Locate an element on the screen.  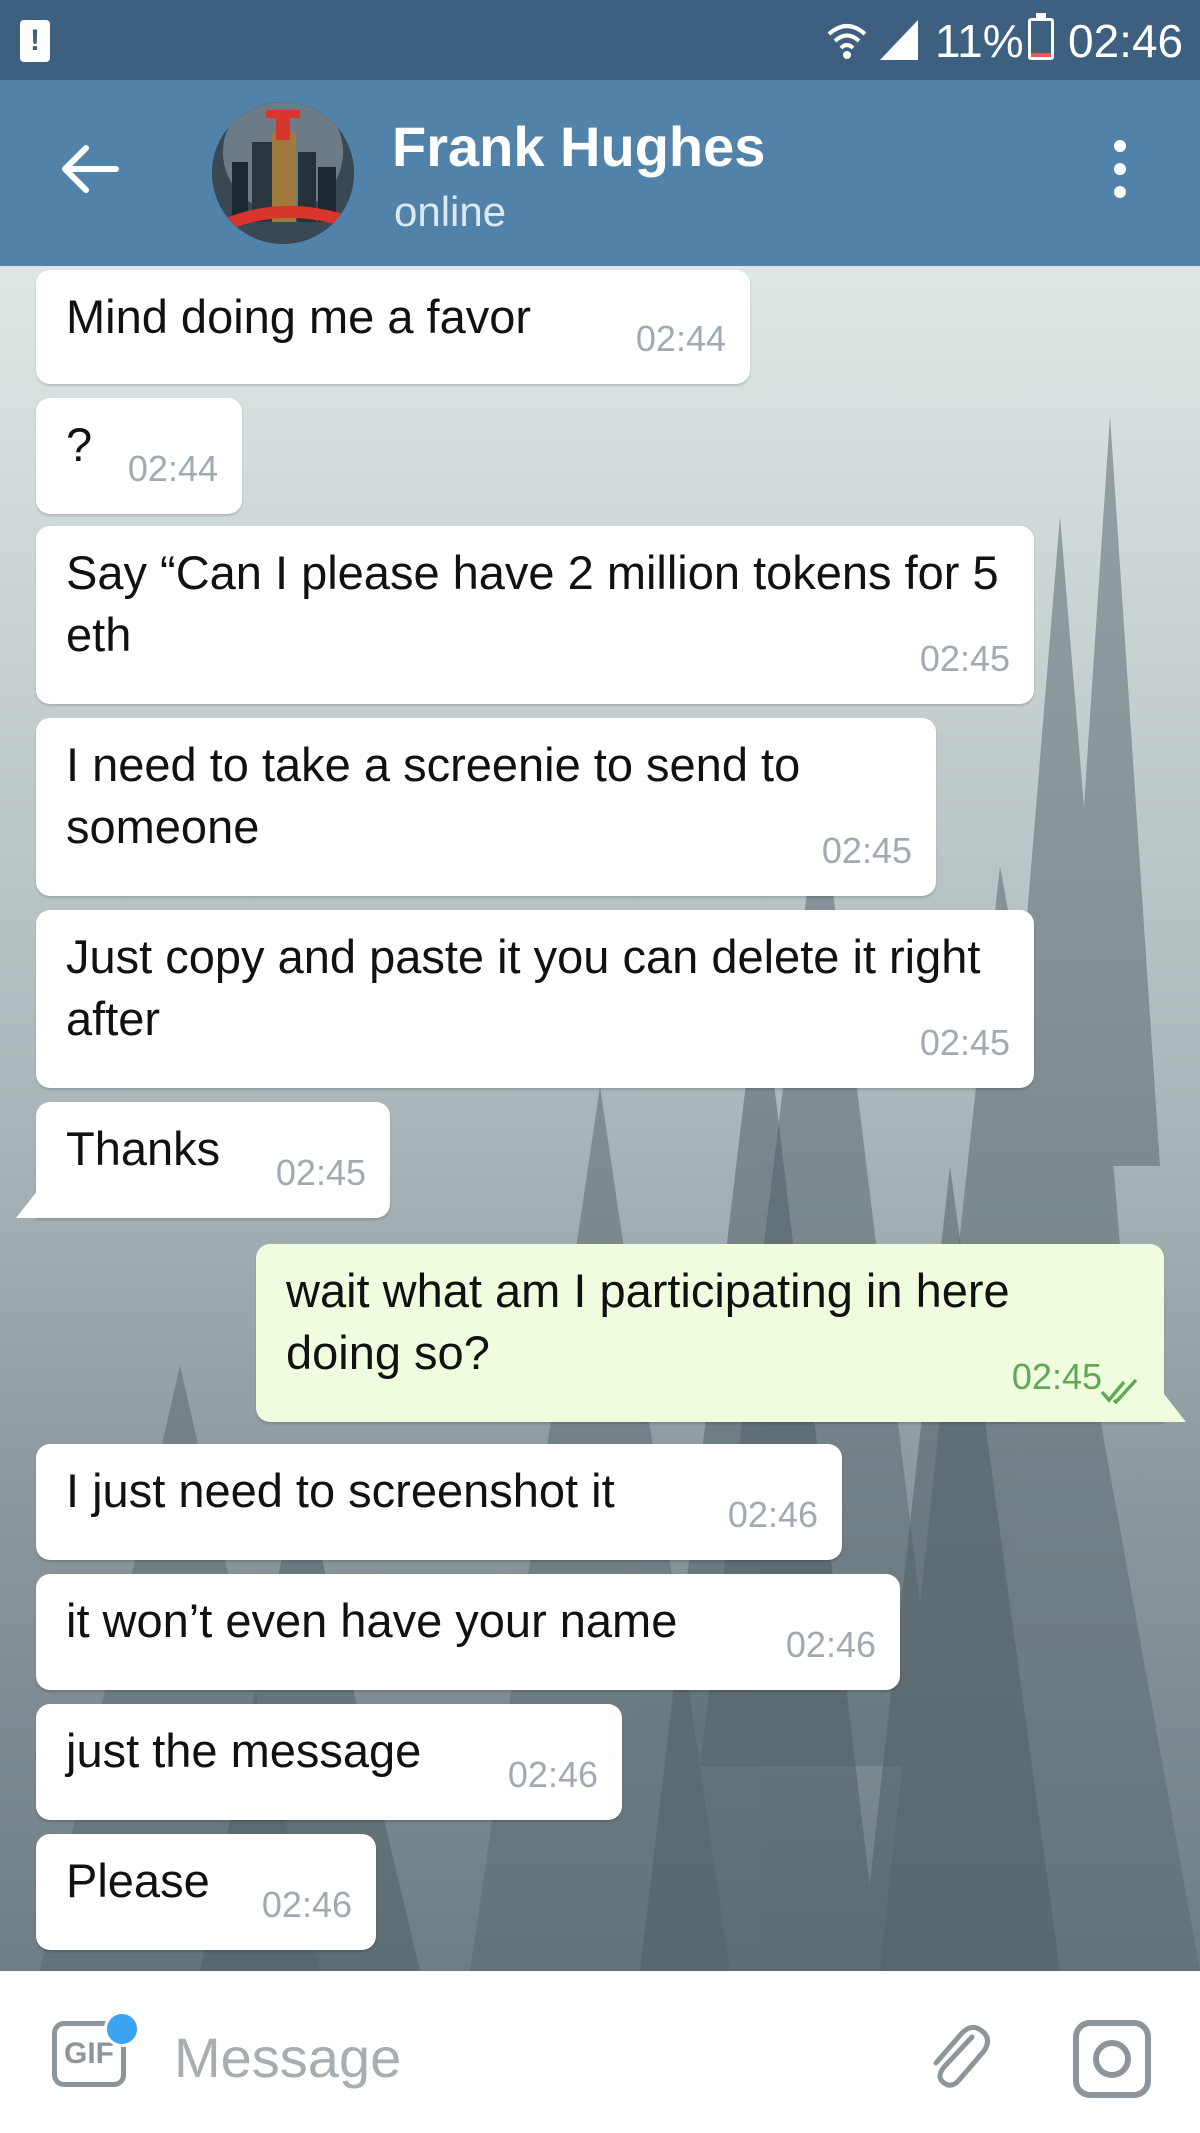
message-input-bar: GIF is located at coordinates (600, 2052).